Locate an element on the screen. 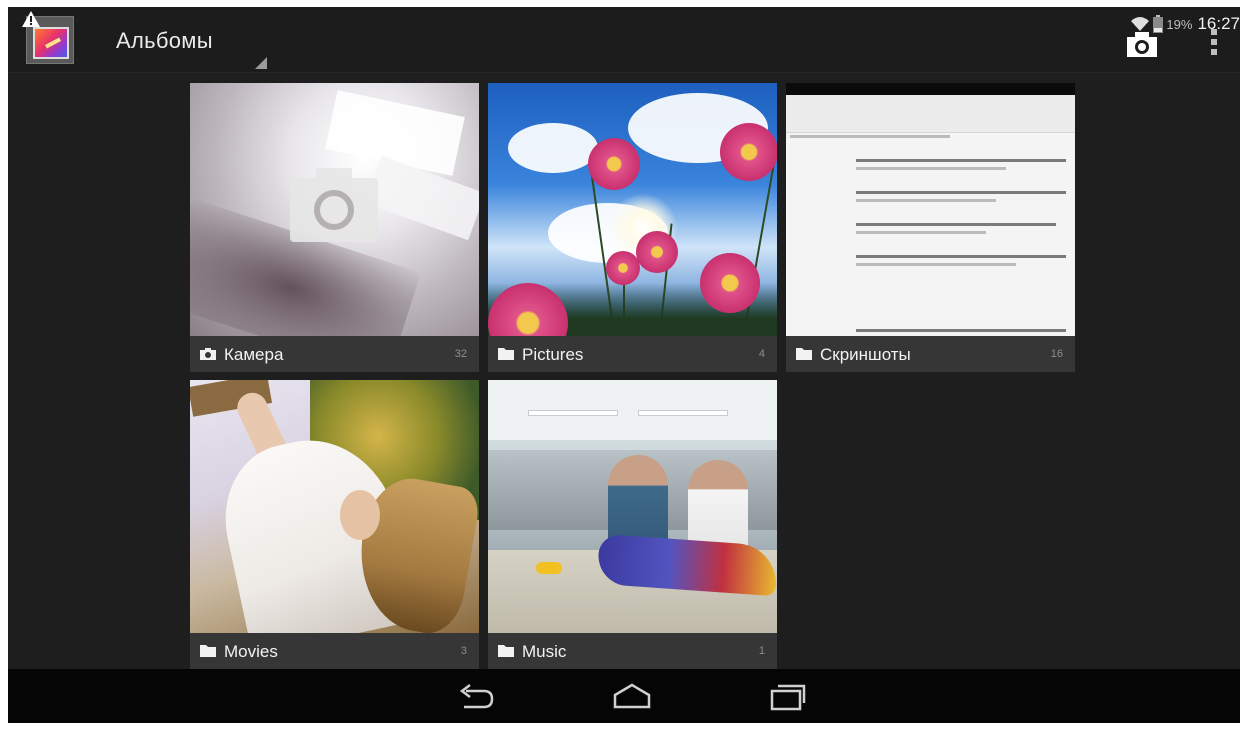  recent-apps-icon is located at coordinates (788, 696).